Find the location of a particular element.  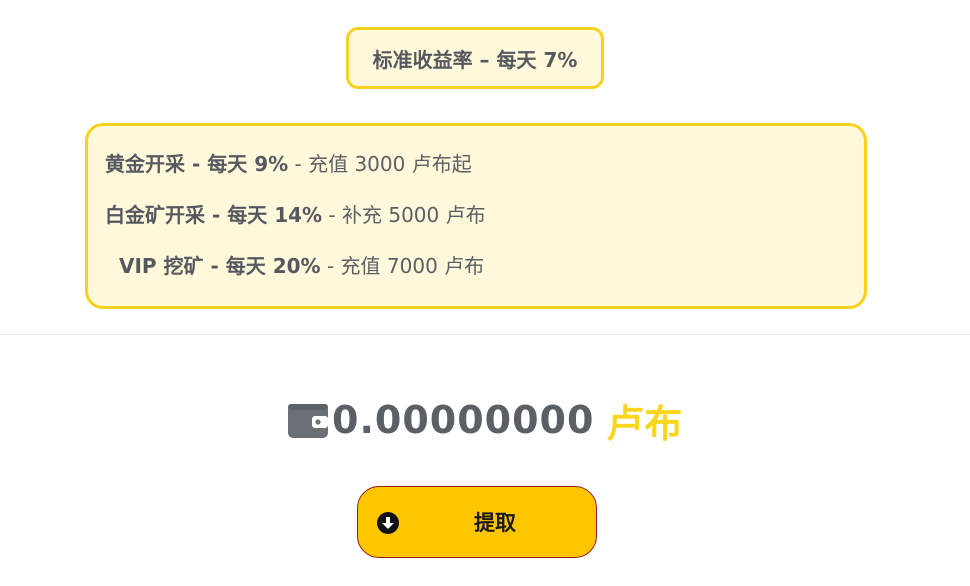

withdraw-button: 提取 is located at coordinates (477, 522).